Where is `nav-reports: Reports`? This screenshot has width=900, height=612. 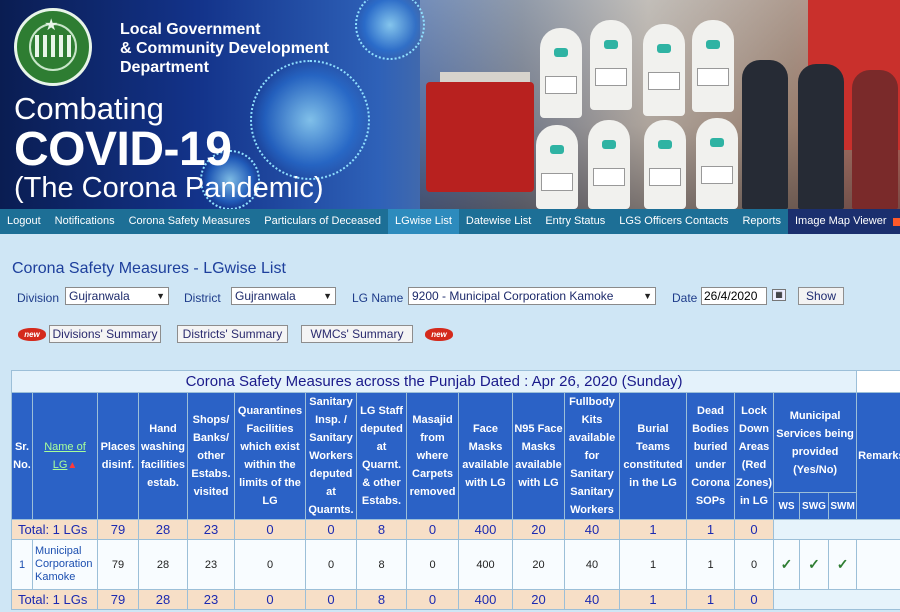 nav-reports: Reports is located at coordinates (761, 221).